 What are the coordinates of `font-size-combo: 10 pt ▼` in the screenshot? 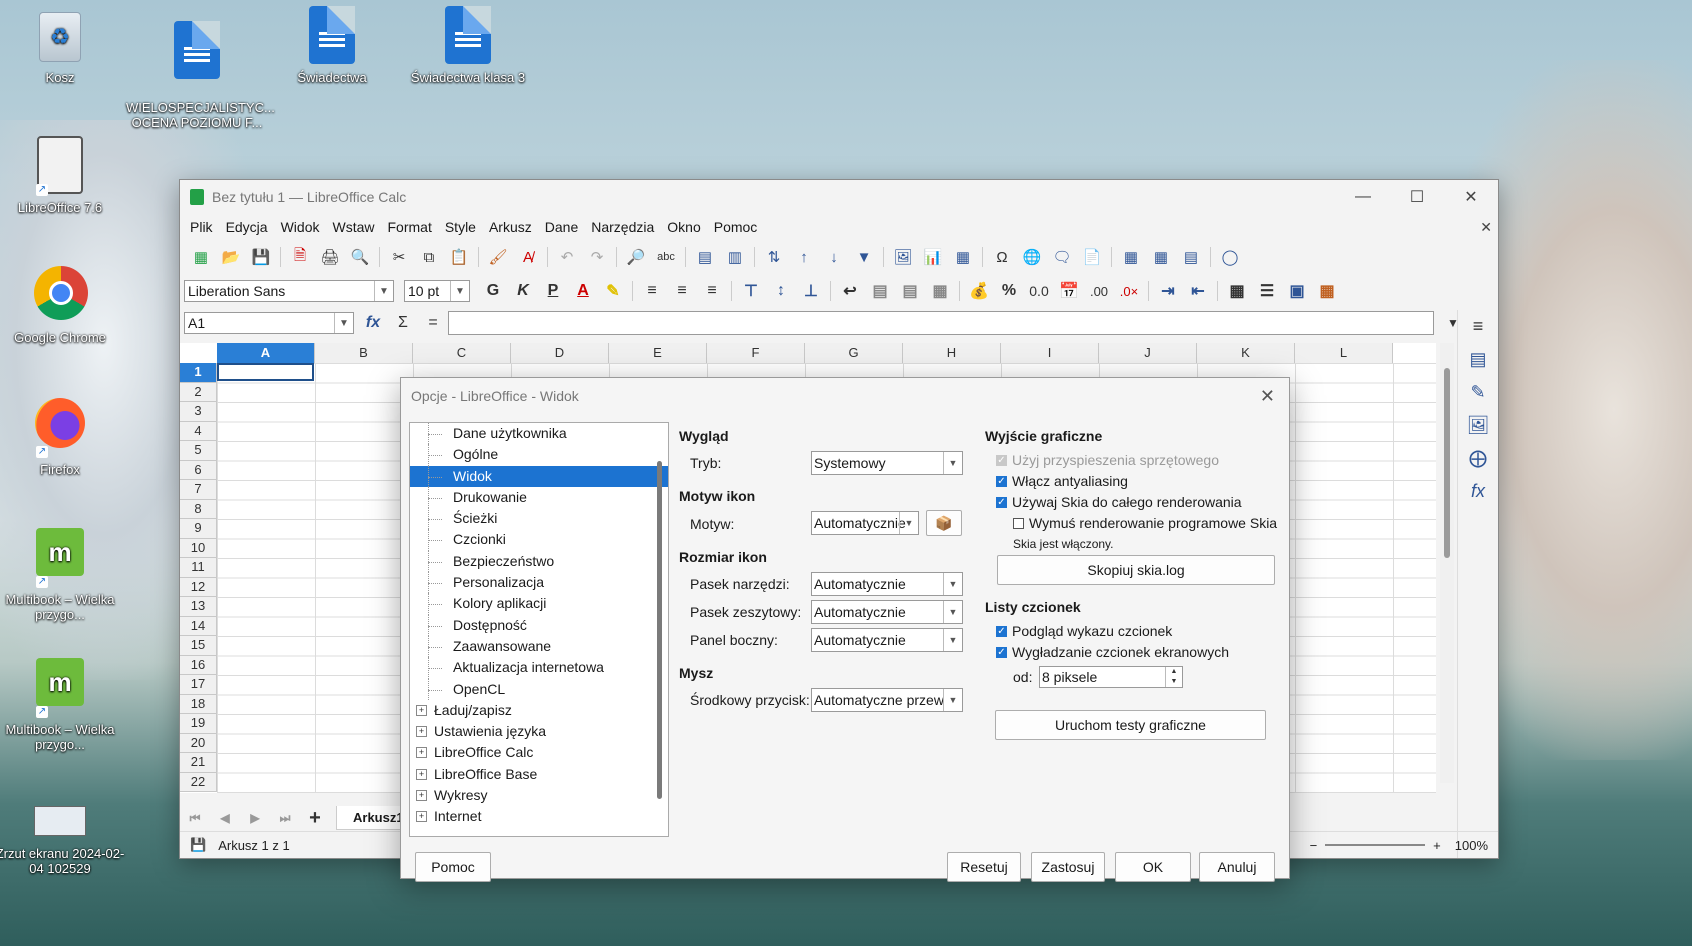 It's located at (437, 291).